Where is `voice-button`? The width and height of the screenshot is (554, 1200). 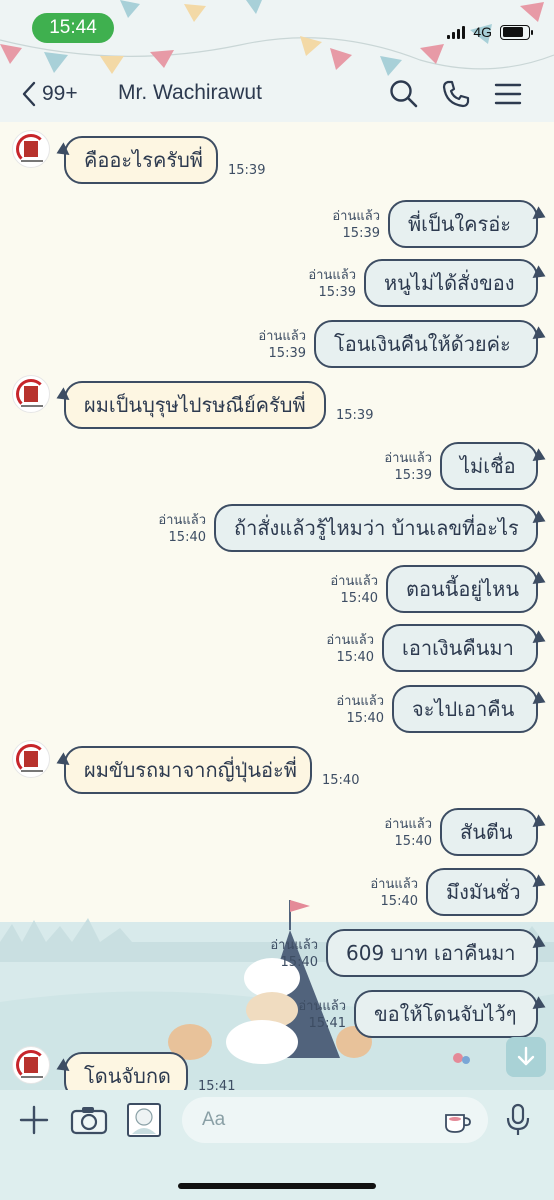
voice-button is located at coordinates (520, 1120).